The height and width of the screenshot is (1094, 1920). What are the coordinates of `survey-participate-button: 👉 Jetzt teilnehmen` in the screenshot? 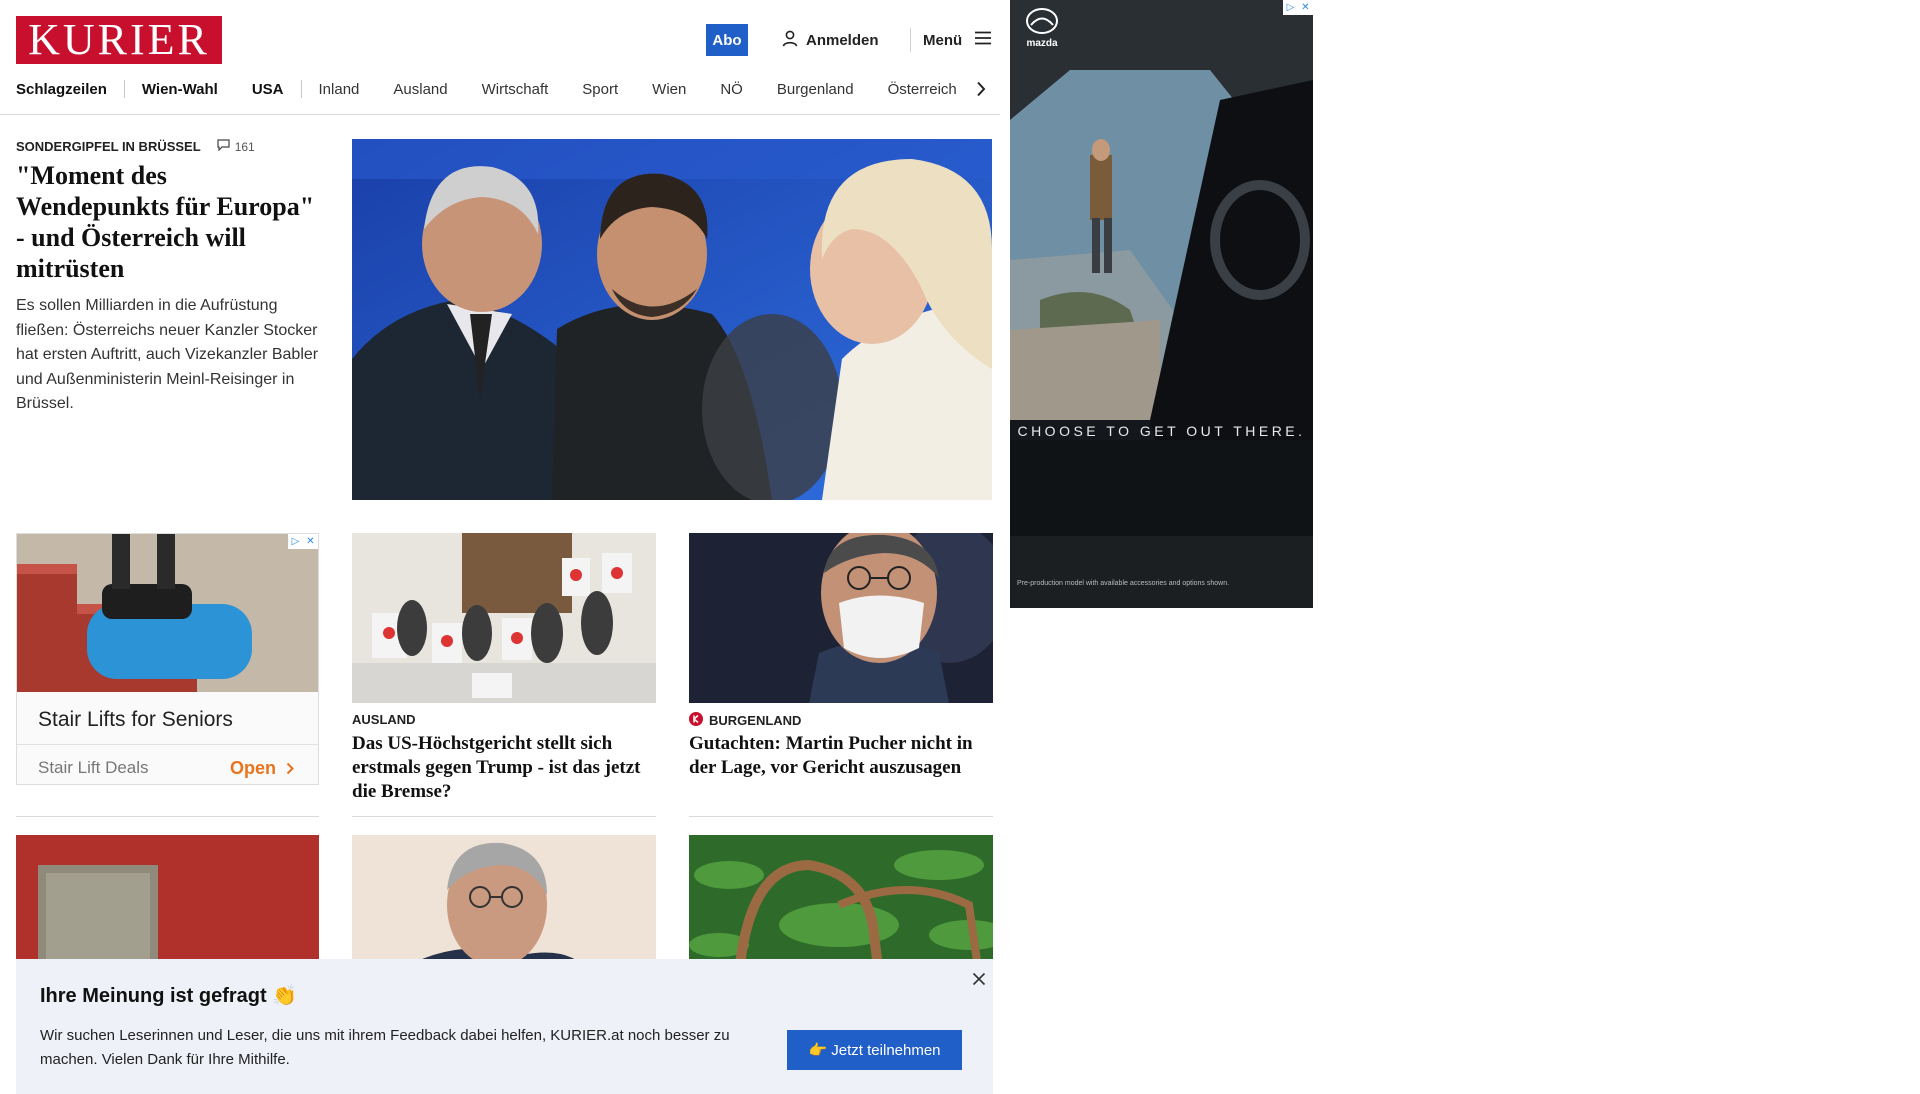 It's located at (874, 1050).